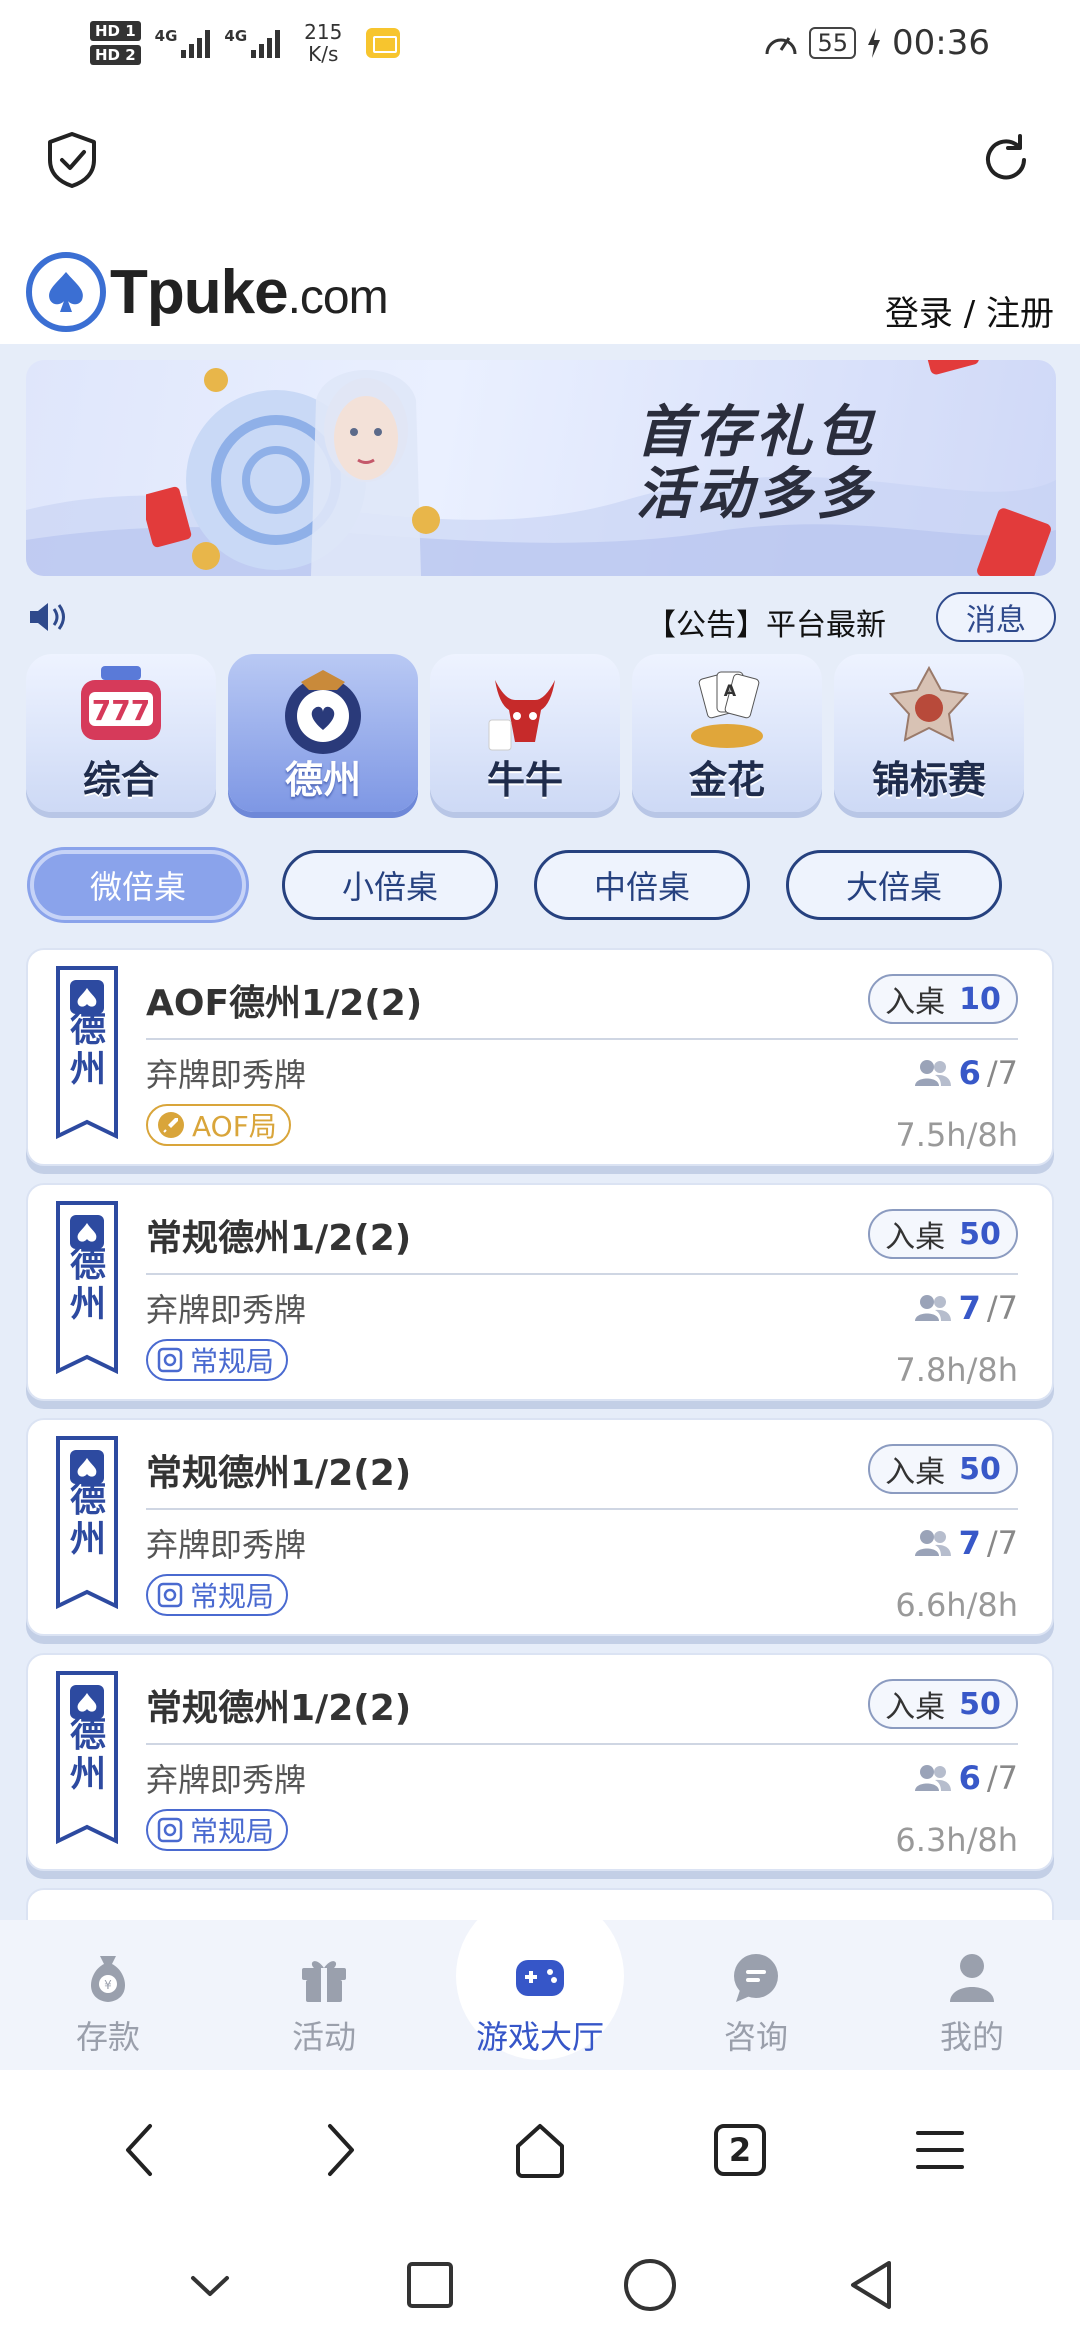 The width and height of the screenshot is (1080, 2340). Describe the element at coordinates (324, 1995) in the screenshot. I see `nav-activities: 活动` at that location.